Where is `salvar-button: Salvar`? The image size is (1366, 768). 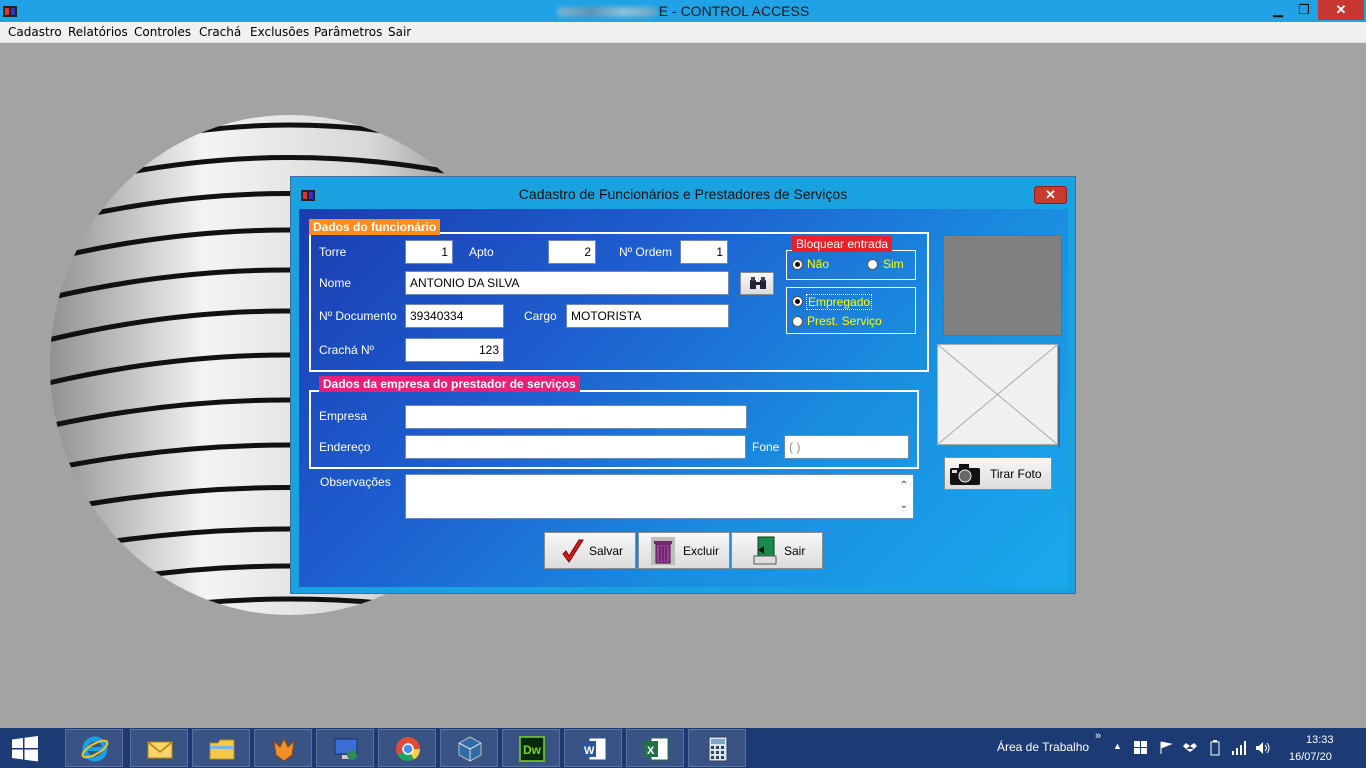 salvar-button: Salvar is located at coordinates (590, 550).